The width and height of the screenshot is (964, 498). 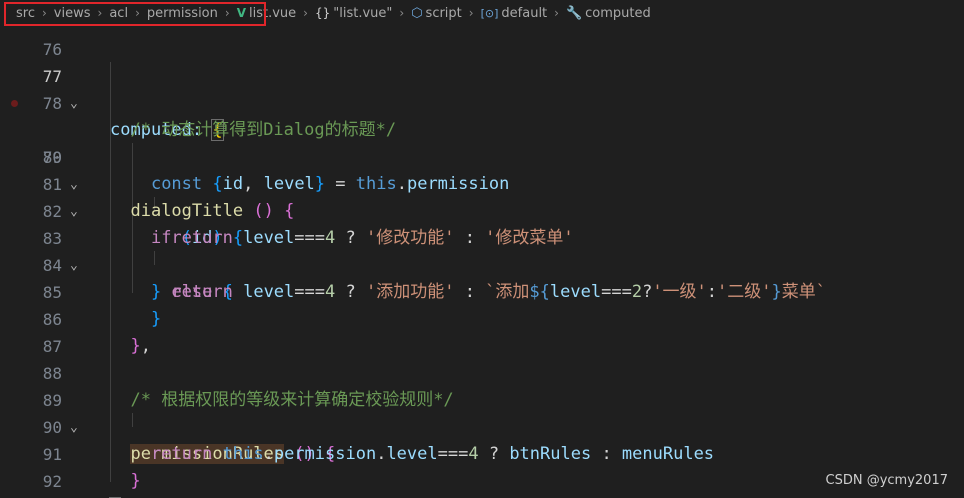 I want to click on watermark: CSDN @ycmy2017, so click(x=886, y=480).